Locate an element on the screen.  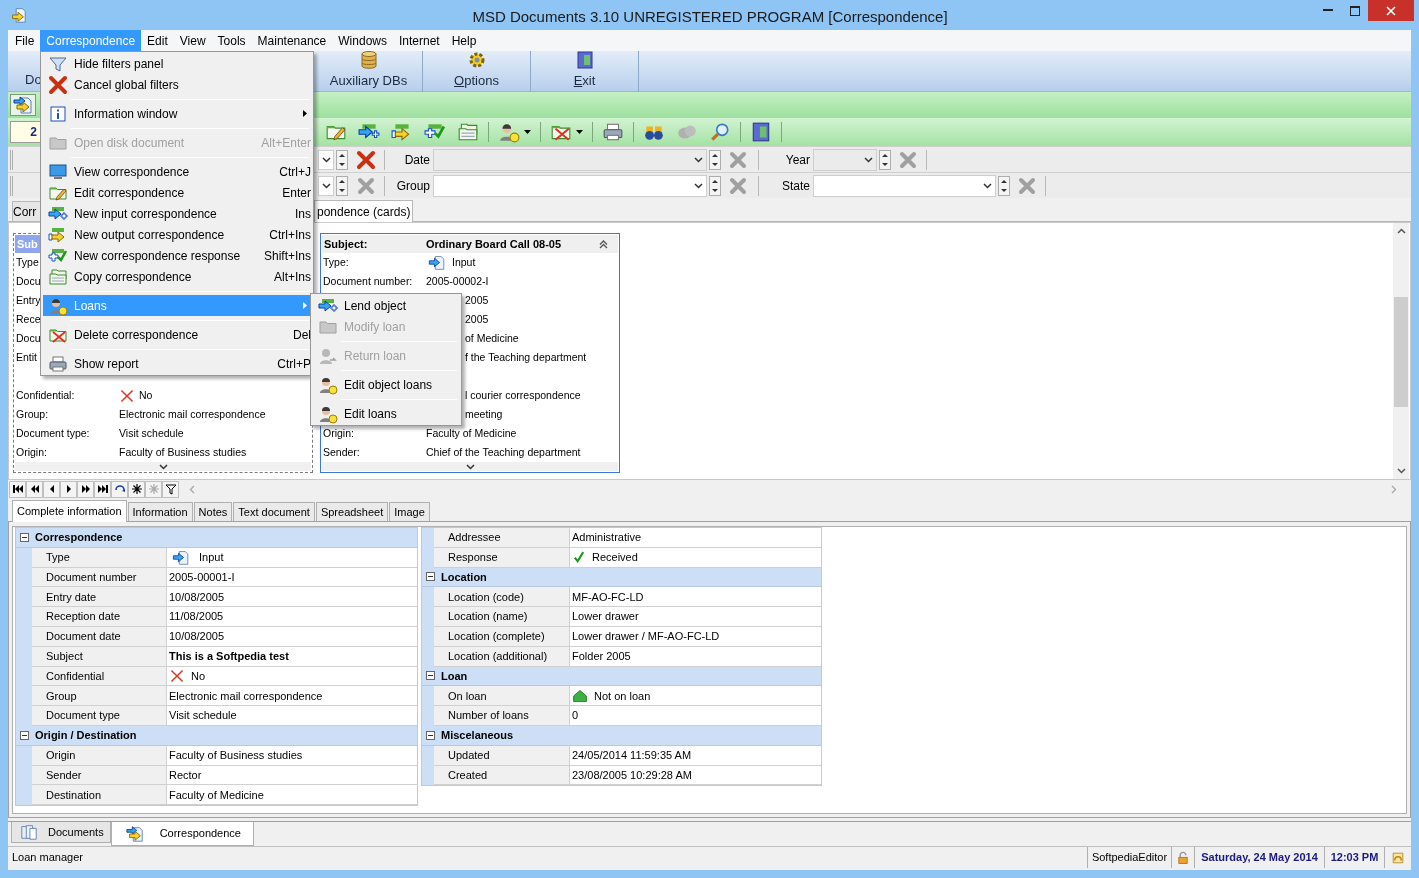
field-label: Subject: is located at coordinates (346, 244).